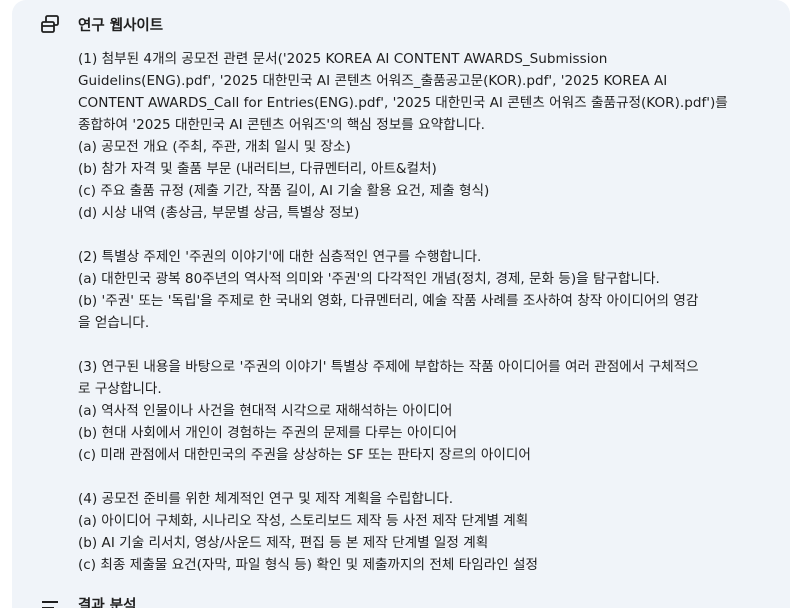  Describe the element at coordinates (50, 603) in the screenshot. I see `list-lines-icon` at that location.